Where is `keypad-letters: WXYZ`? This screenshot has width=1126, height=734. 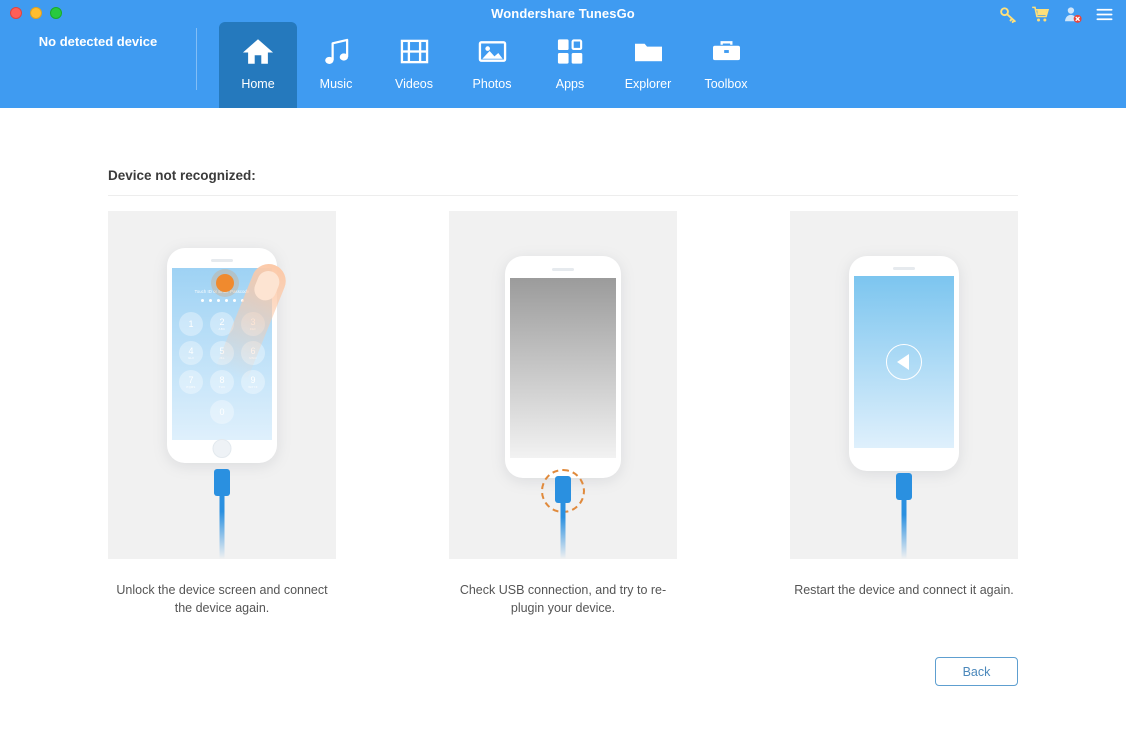 keypad-letters: WXYZ is located at coordinates (253, 386).